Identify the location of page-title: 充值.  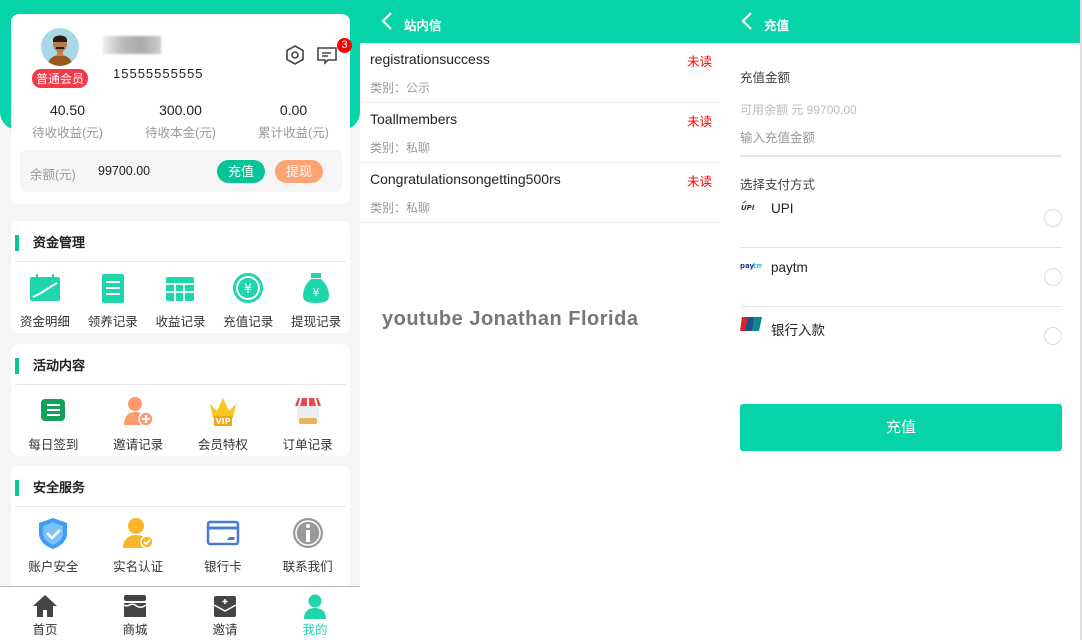
(777, 26).